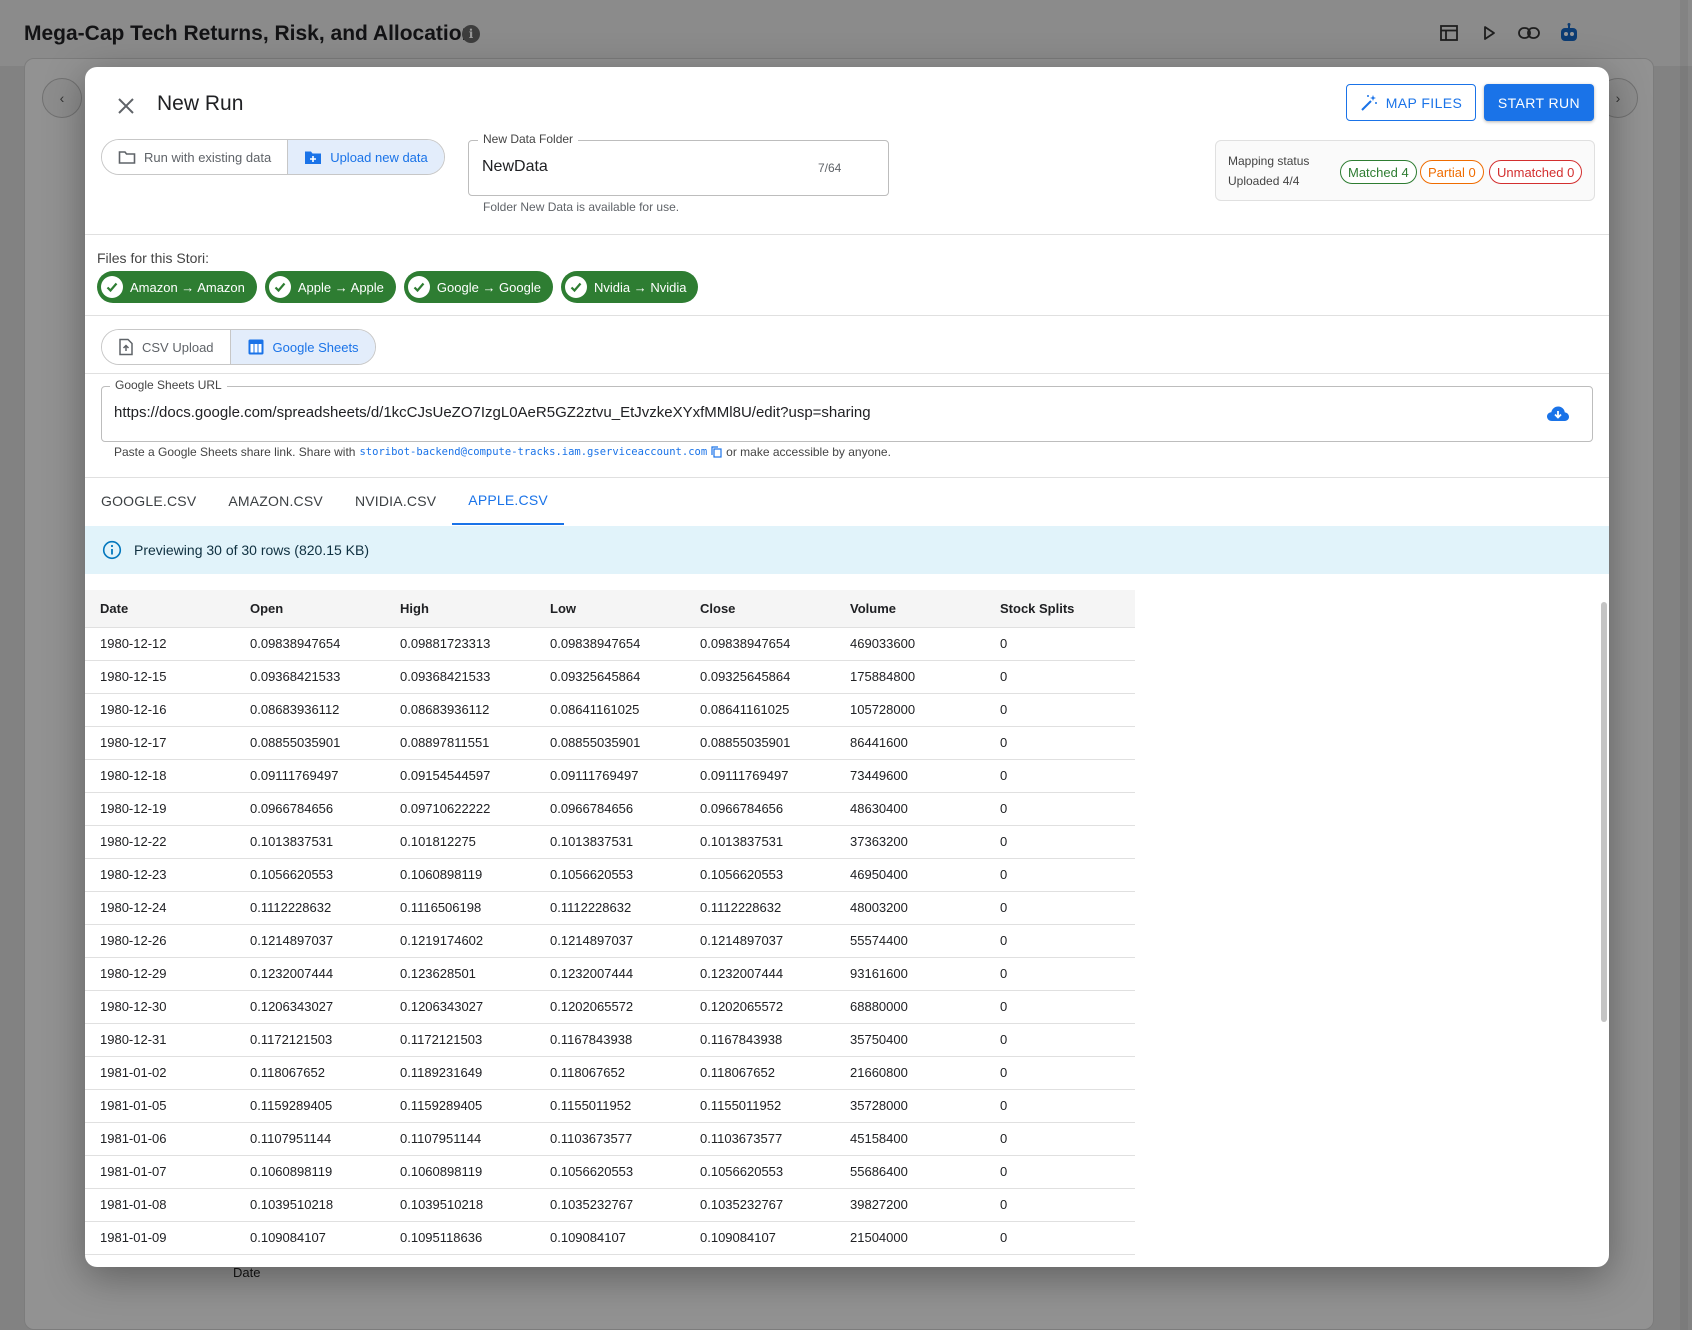 The width and height of the screenshot is (1692, 1330). I want to click on table-cell: 1980-12-23, so click(160, 875).